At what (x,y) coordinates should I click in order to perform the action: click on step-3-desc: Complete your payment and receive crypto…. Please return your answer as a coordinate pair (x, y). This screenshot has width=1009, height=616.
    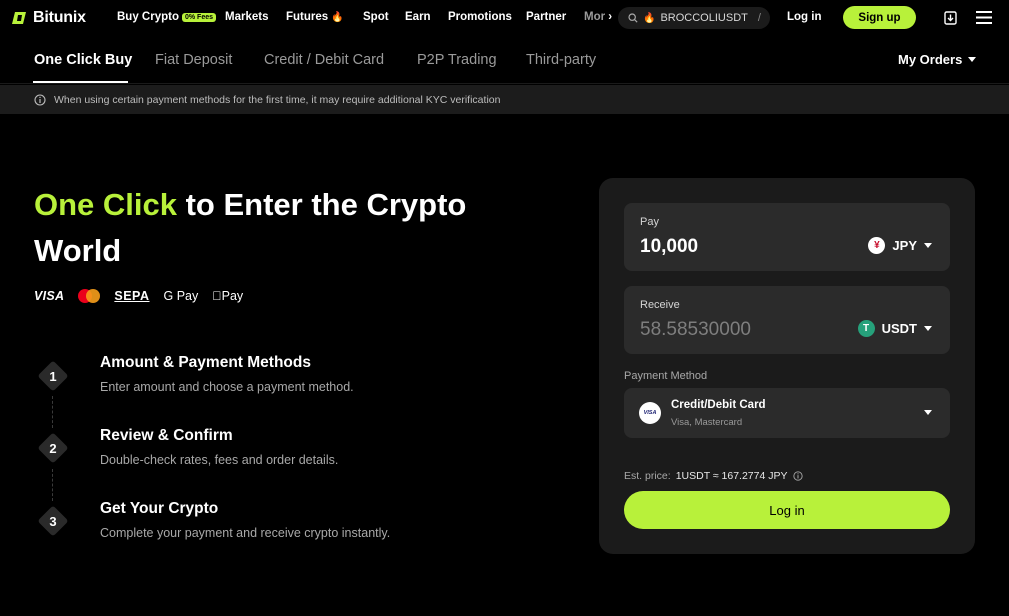
    Looking at the image, I should click on (245, 533).